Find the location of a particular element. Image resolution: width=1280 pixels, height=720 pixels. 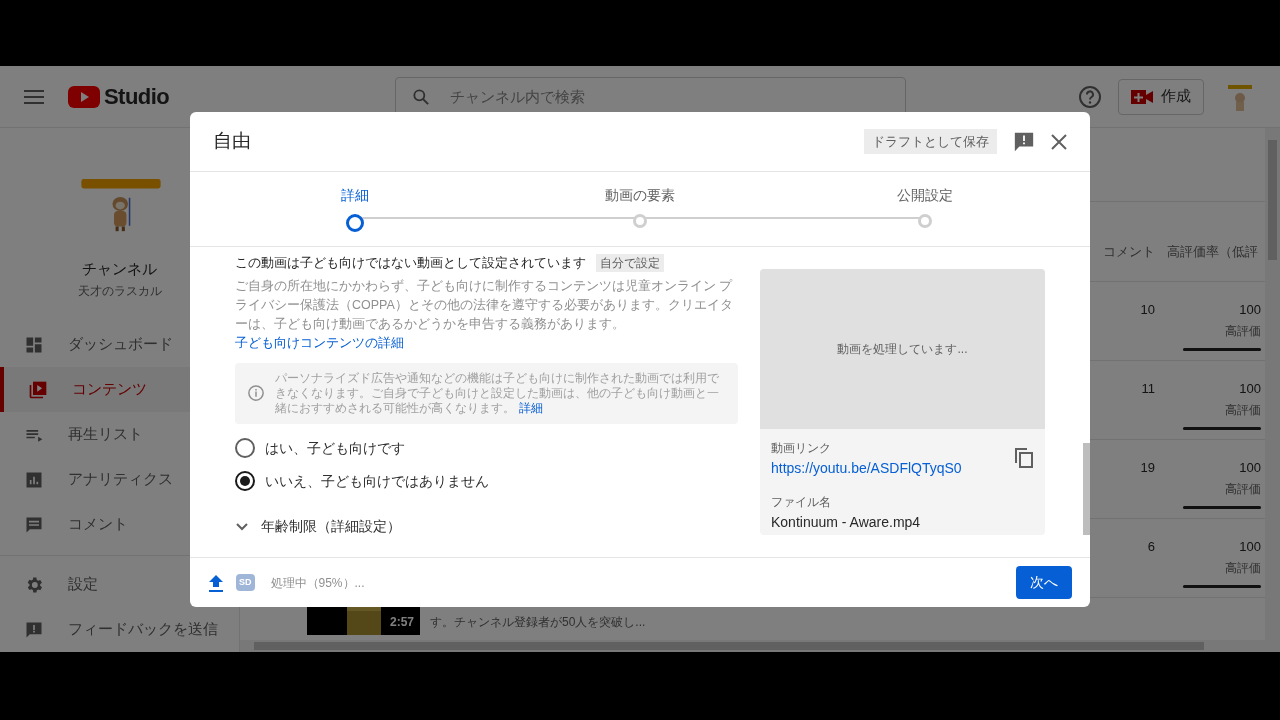

upload-icon is located at coordinates (216, 582).